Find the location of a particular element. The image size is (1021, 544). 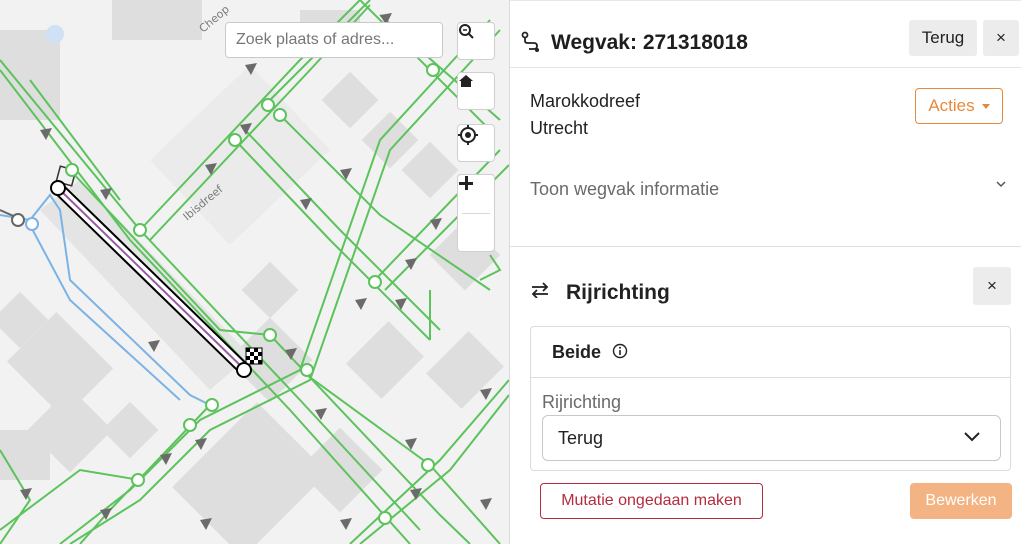

building-block is located at coordinates (240, 155).